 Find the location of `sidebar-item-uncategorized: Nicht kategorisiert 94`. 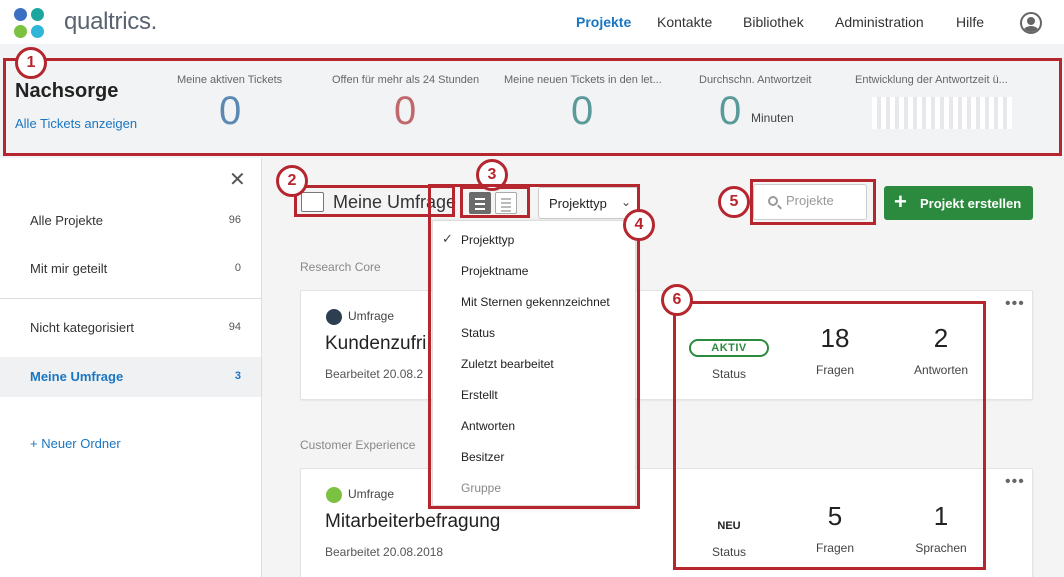

sidebar-item-uncategorized: Nicht kategorisiert 94 is located at coordinates (130, 328).